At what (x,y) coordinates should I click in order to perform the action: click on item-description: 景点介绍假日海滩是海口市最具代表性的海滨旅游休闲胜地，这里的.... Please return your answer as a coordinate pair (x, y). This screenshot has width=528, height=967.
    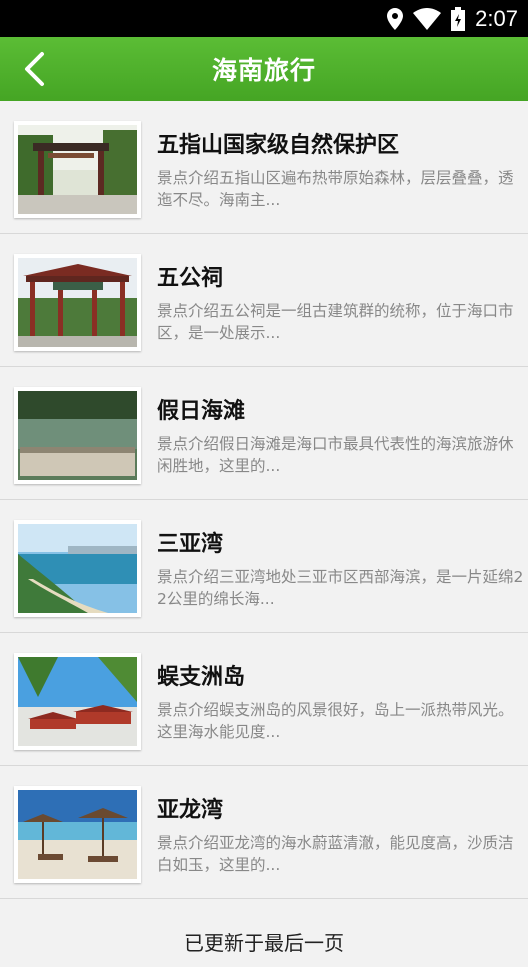
    Looking at the image, I should click on (335, 455).